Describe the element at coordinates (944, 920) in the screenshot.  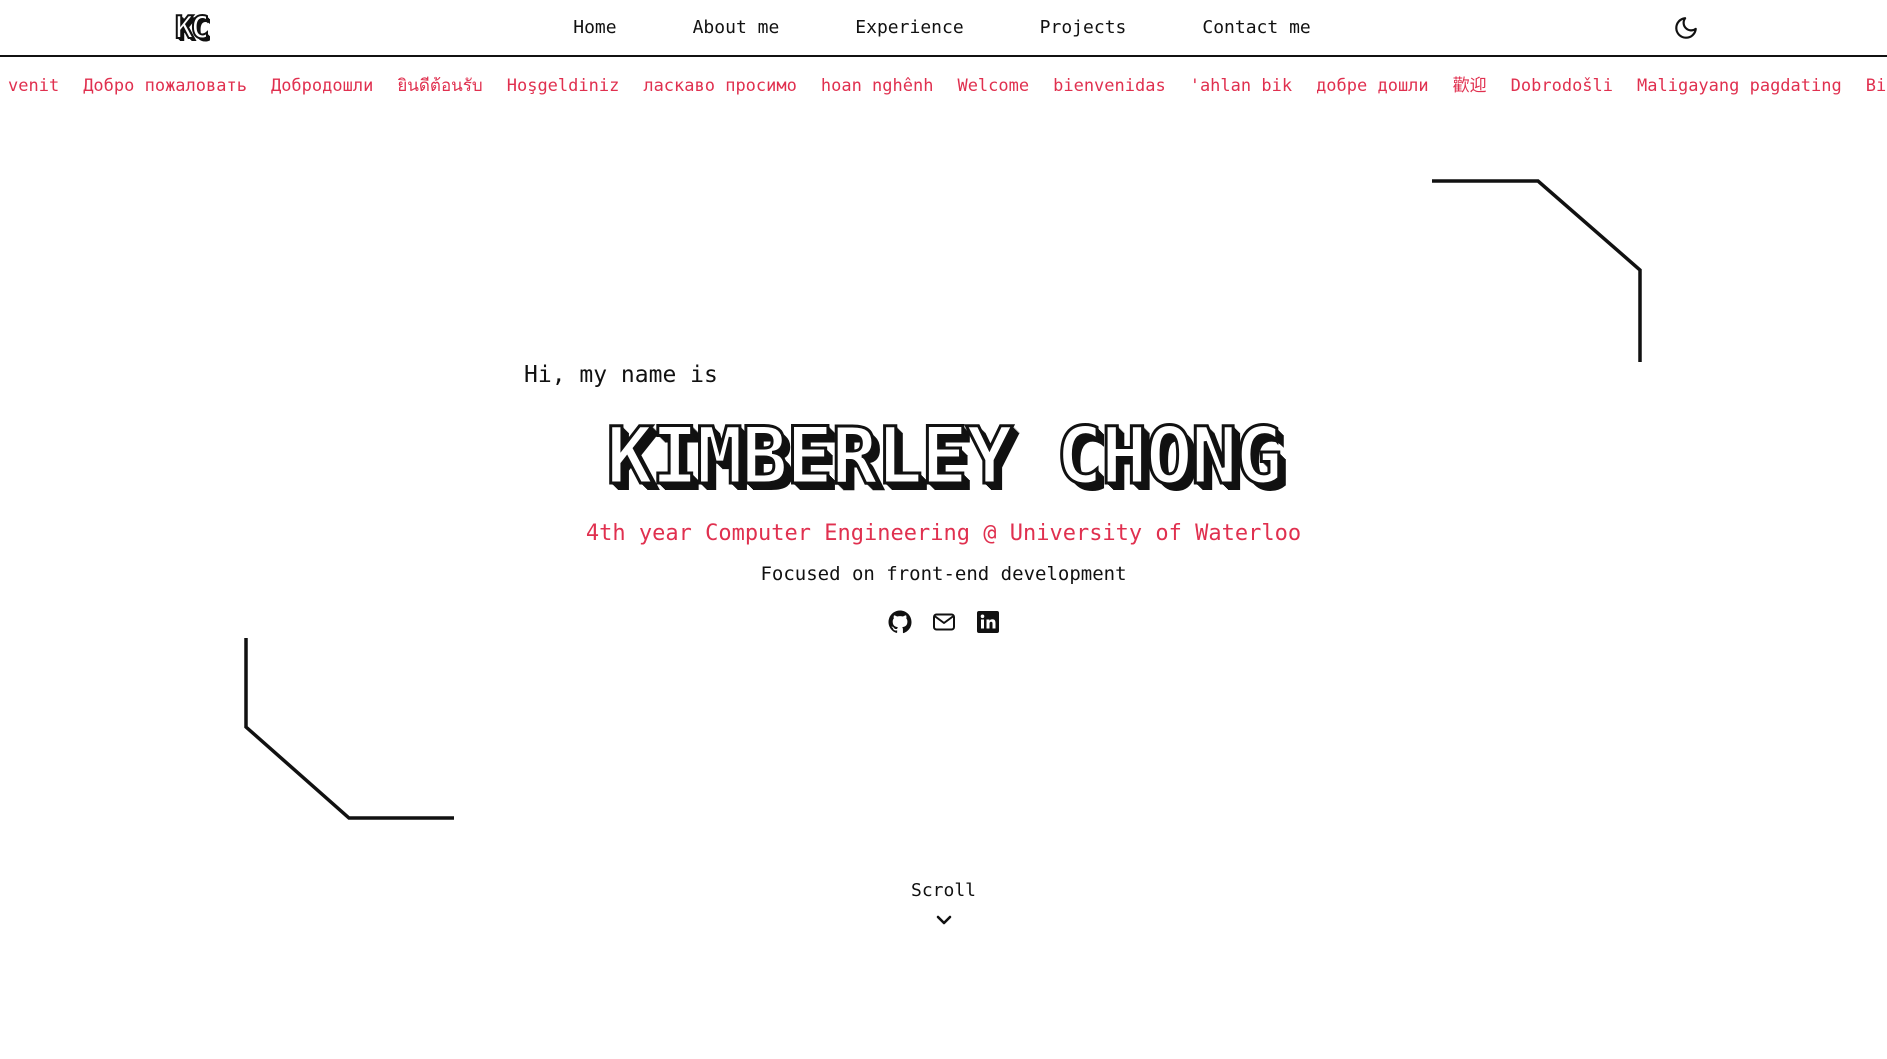
I see `chevron-down-icon` at that location.